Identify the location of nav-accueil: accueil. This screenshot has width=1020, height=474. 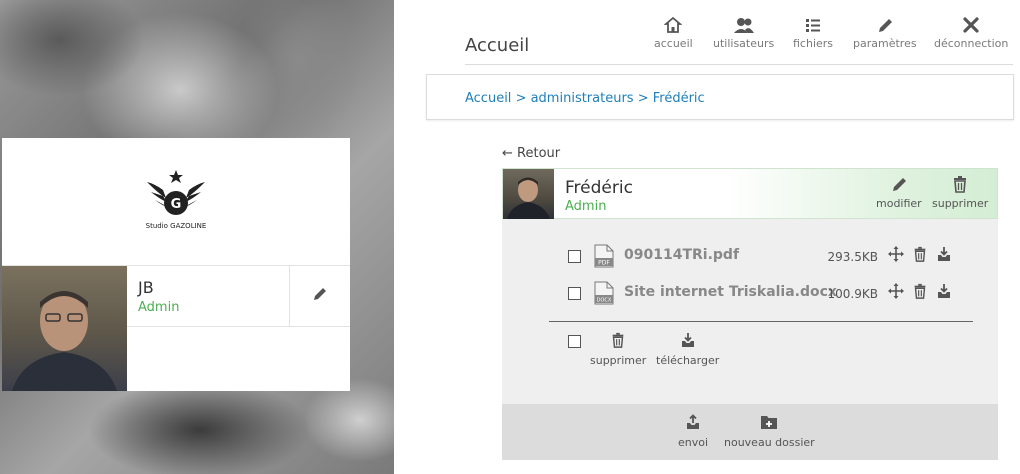
(673, 33).